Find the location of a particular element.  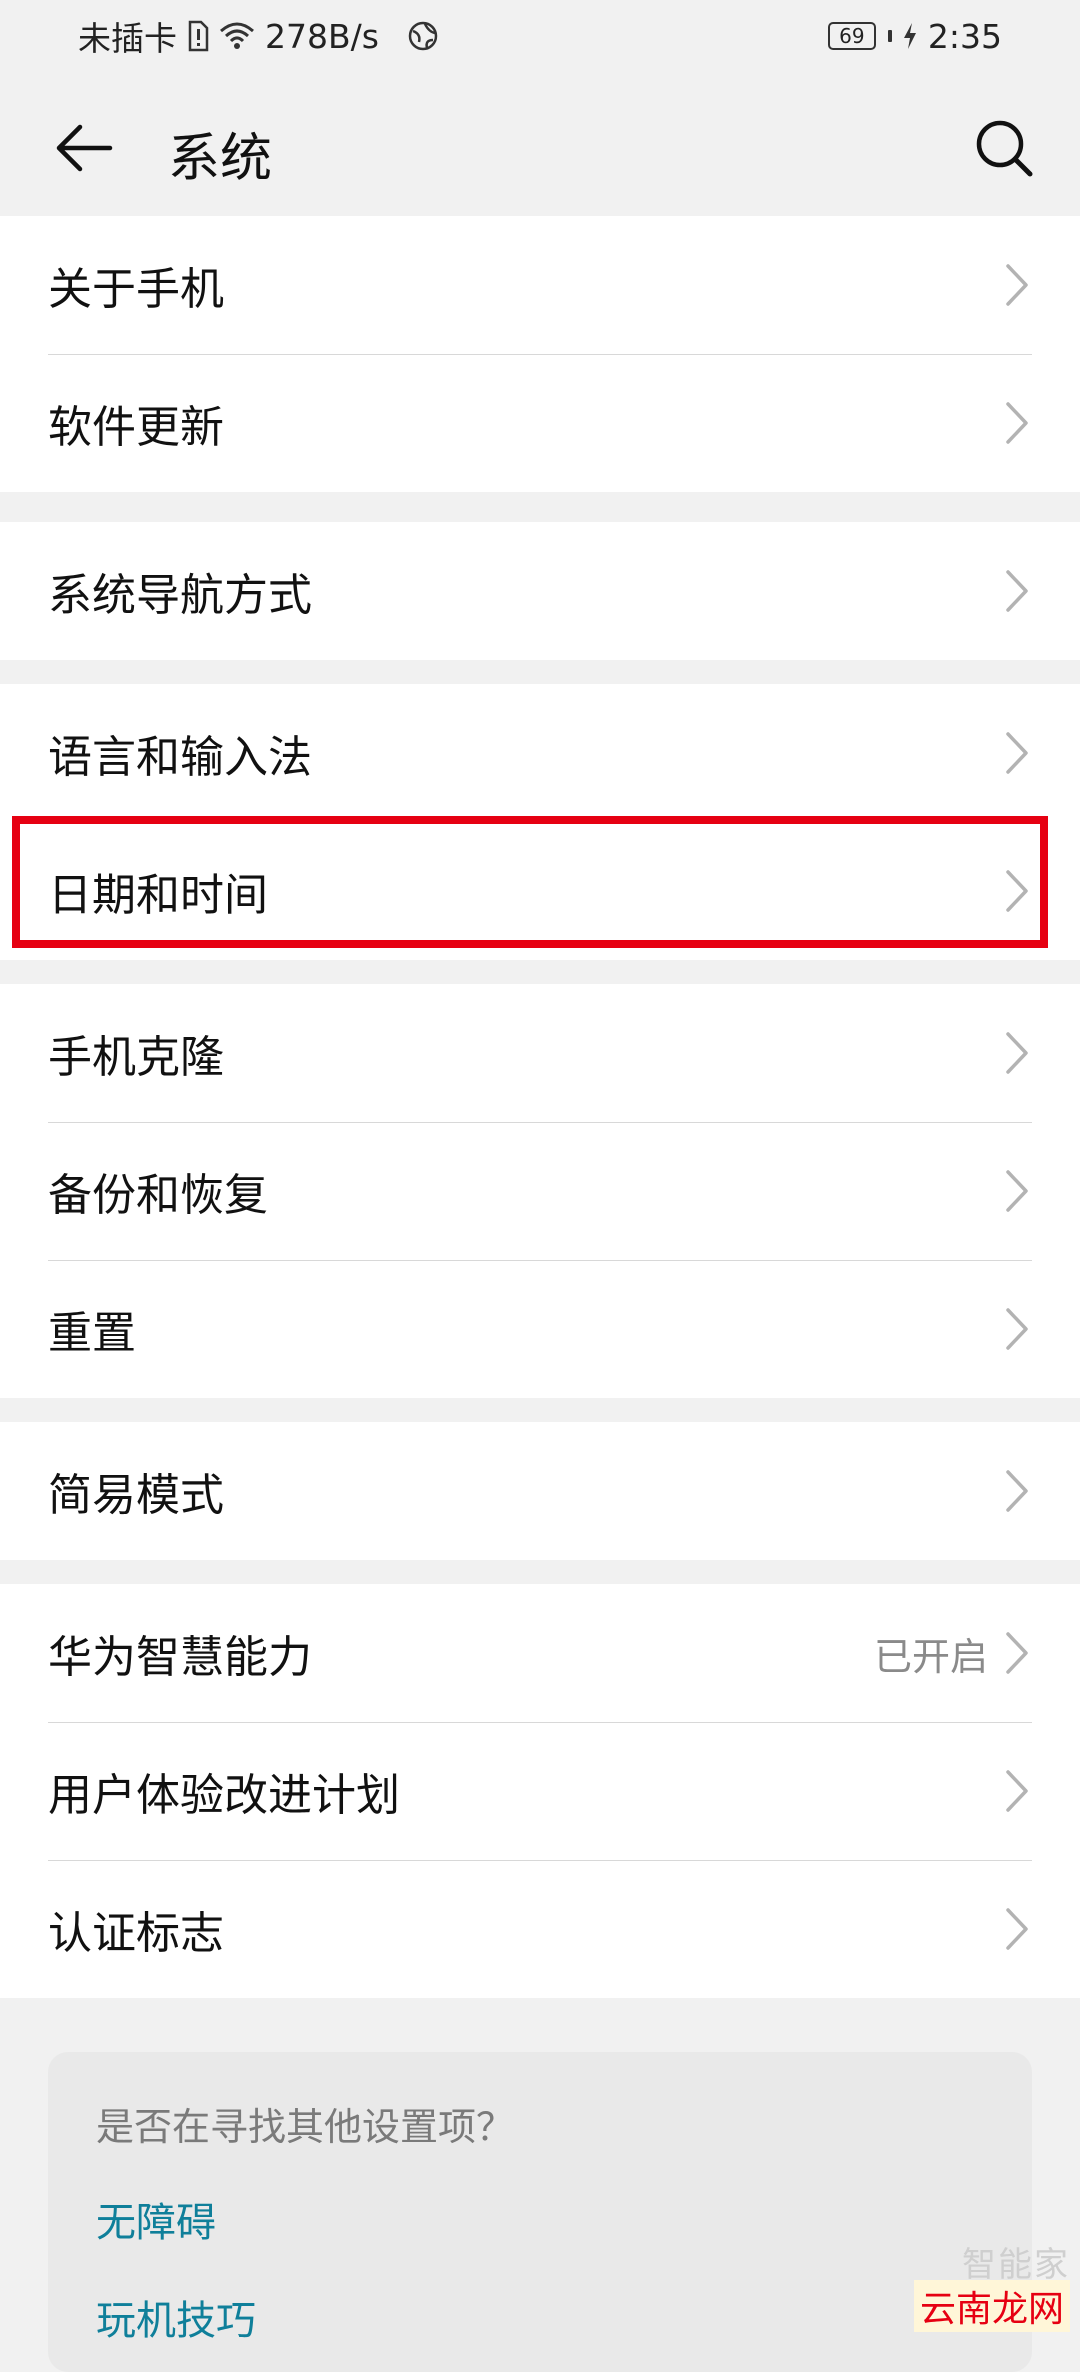

app-header: 系统 is located at coordinates (540, 144).